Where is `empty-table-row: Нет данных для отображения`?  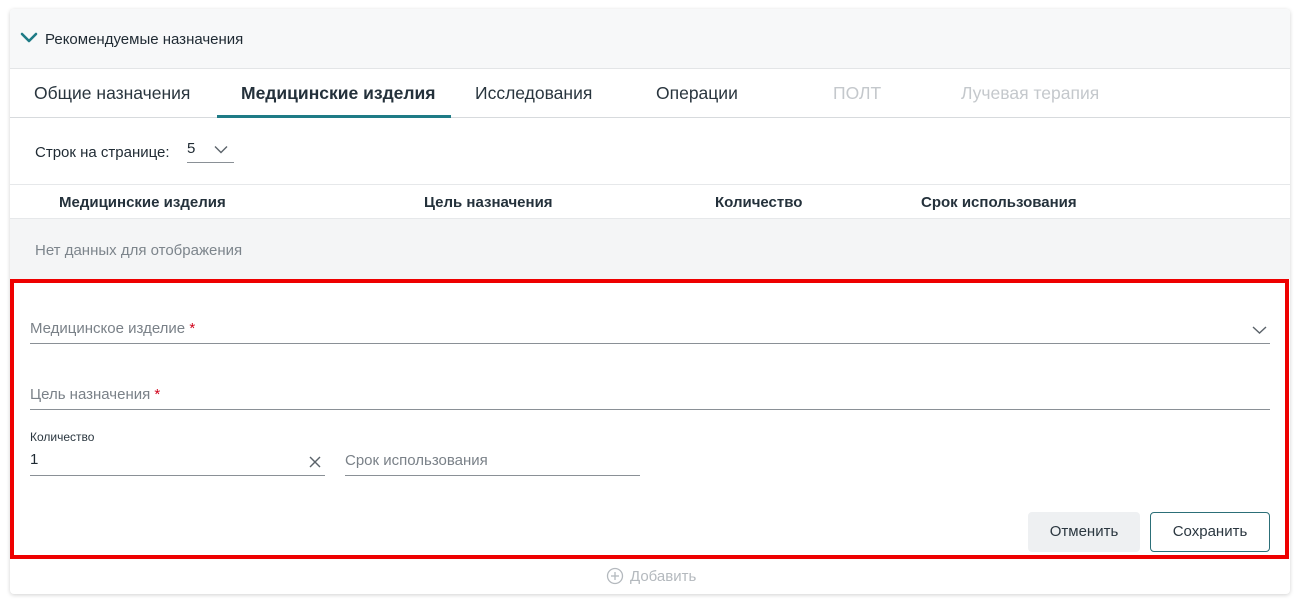 empty-table-row: Нет данных для отображения is located at coordinates (650, 249).